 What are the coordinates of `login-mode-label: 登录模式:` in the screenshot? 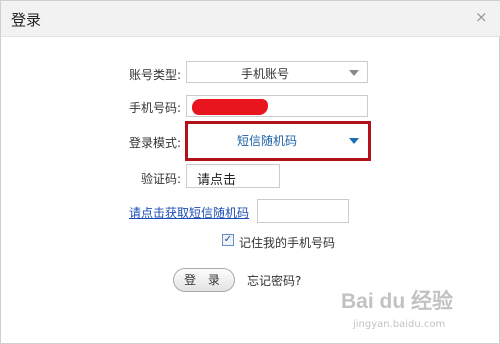 It's located at (154, 143).